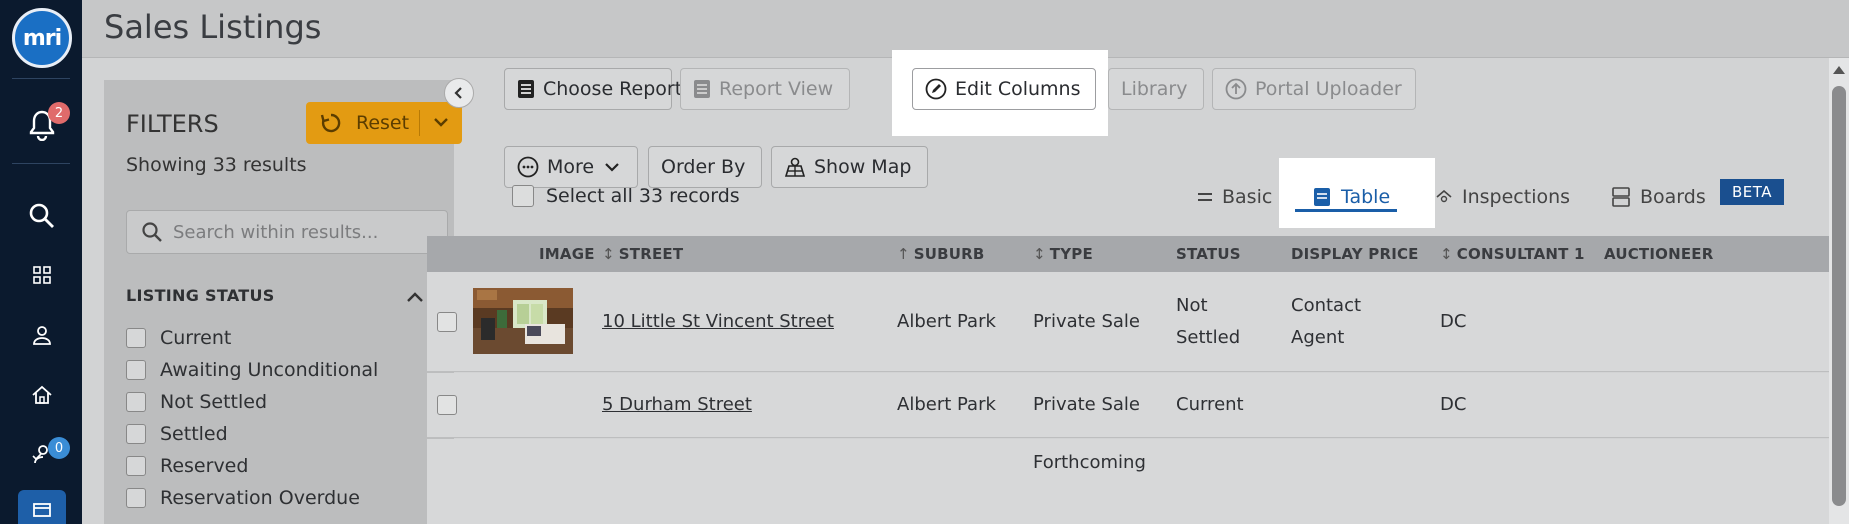 This screenshot has height=524, width=1849. I want to click on collapse-filters-button, so click(459, 93).